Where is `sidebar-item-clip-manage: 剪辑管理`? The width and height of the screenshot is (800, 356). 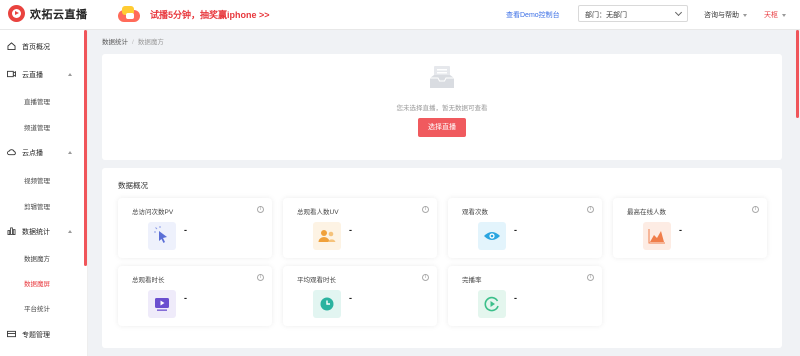 sidebar-item-clip-manage: 剪辑管理 is located at coordinates (37, 206).